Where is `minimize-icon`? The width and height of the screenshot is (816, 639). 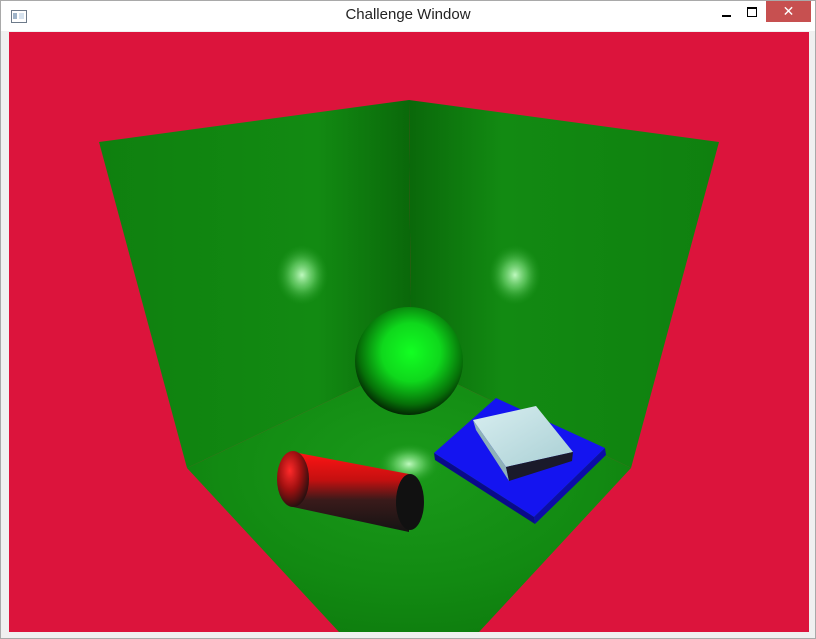 minimize-icon is located at coordinates (726, 15).